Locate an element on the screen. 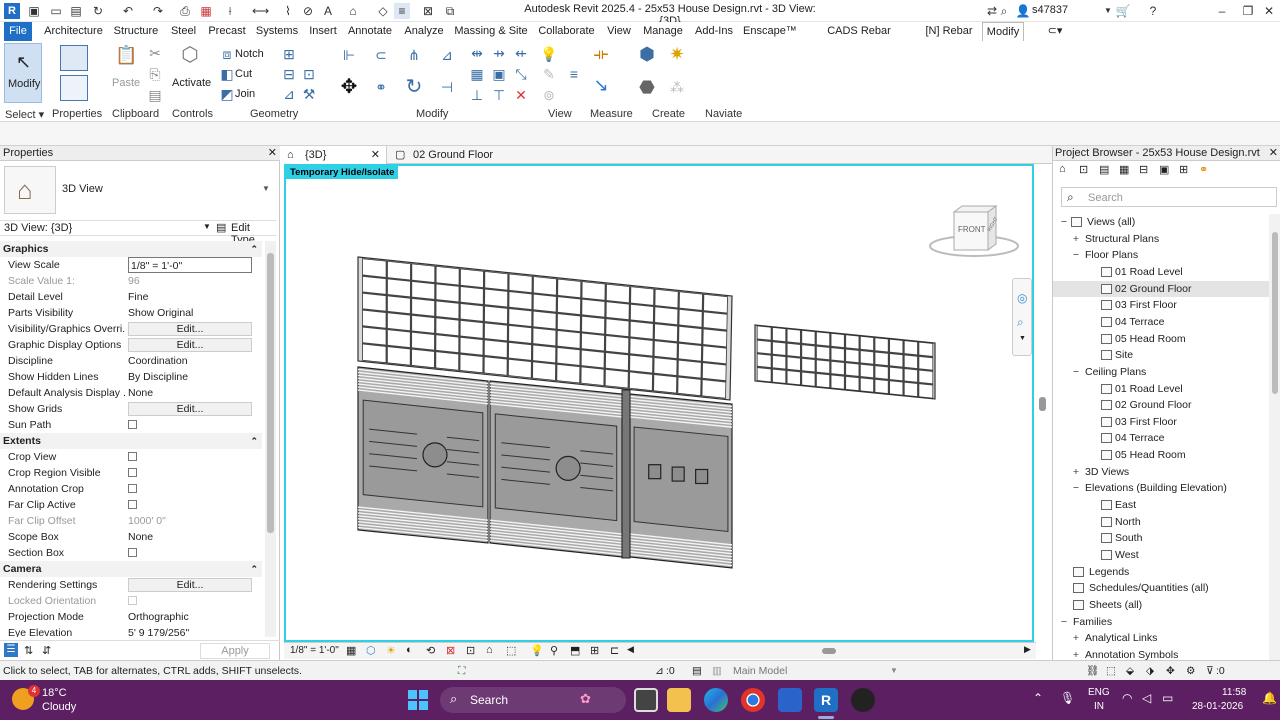  measure-distance-icon: ⟛ is located at coordinates (601, 55).